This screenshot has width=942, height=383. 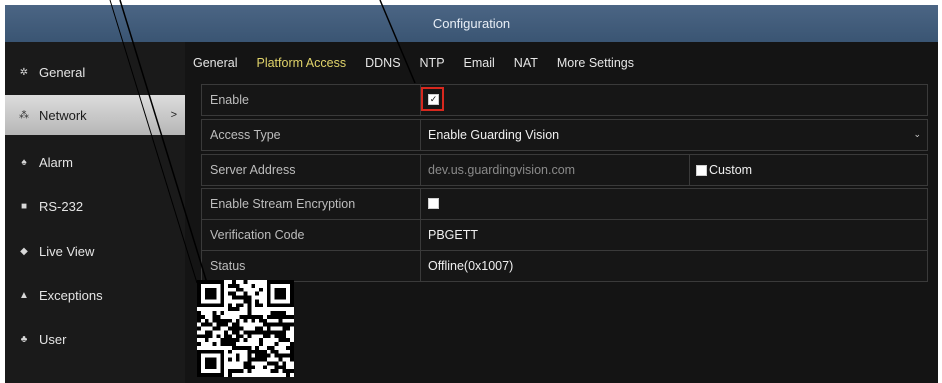 What do you see at coordinates (493, 135) in the screenshot?
I see `access-type-select: Enable Guarding Vision` at bounding box center [493, 135].